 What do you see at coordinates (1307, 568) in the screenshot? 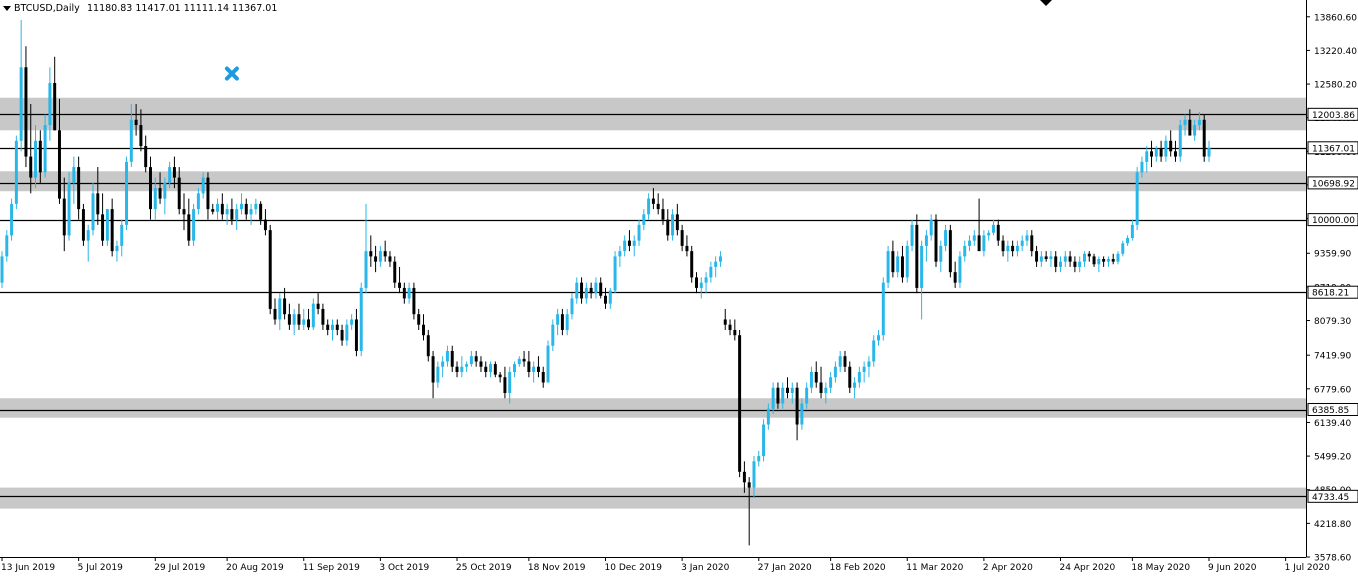
I see `x-tick-label: 1 Jul 2020` at bounding box center [1307, 568].